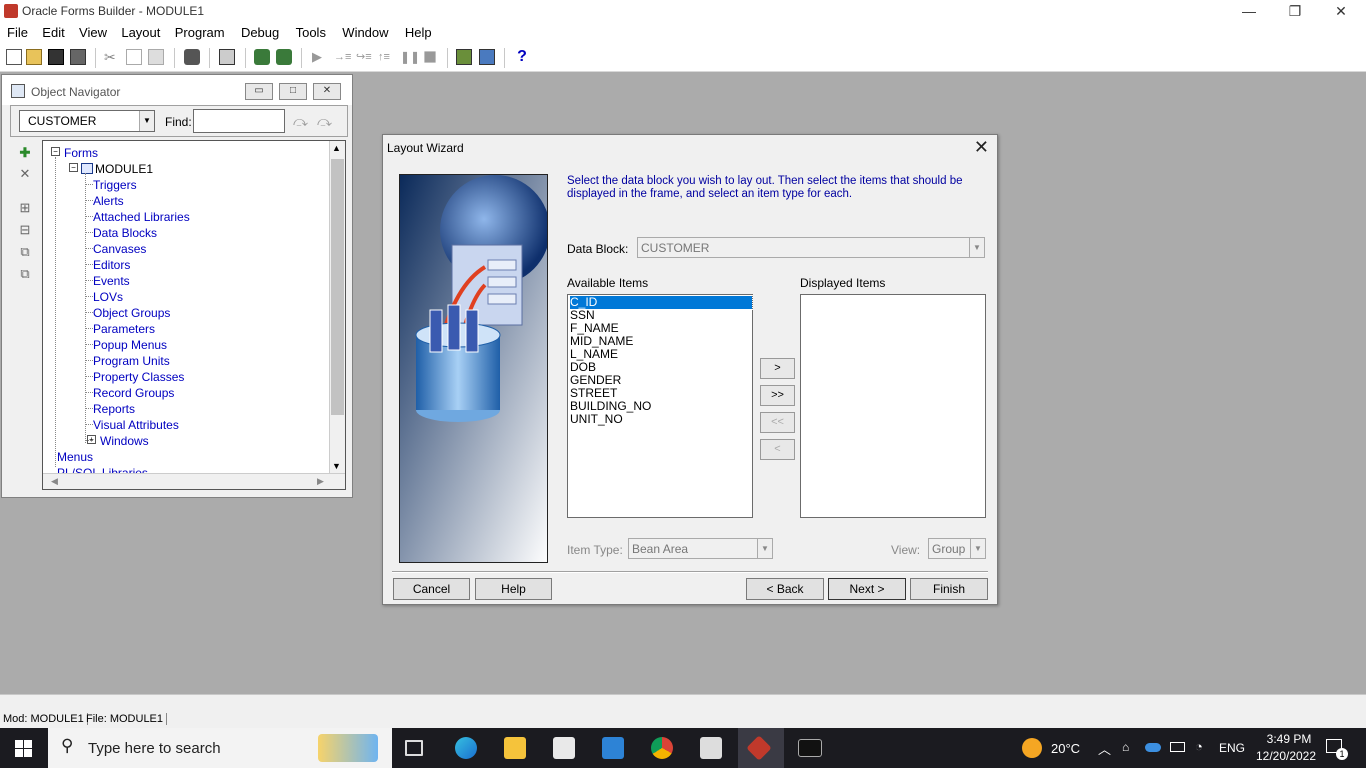 The image size is (1366, 768). What do you see at coordinates (25, 230) in the screenshot?
I see `collapse-icon: ⊟` at bounding box center [25, 230].